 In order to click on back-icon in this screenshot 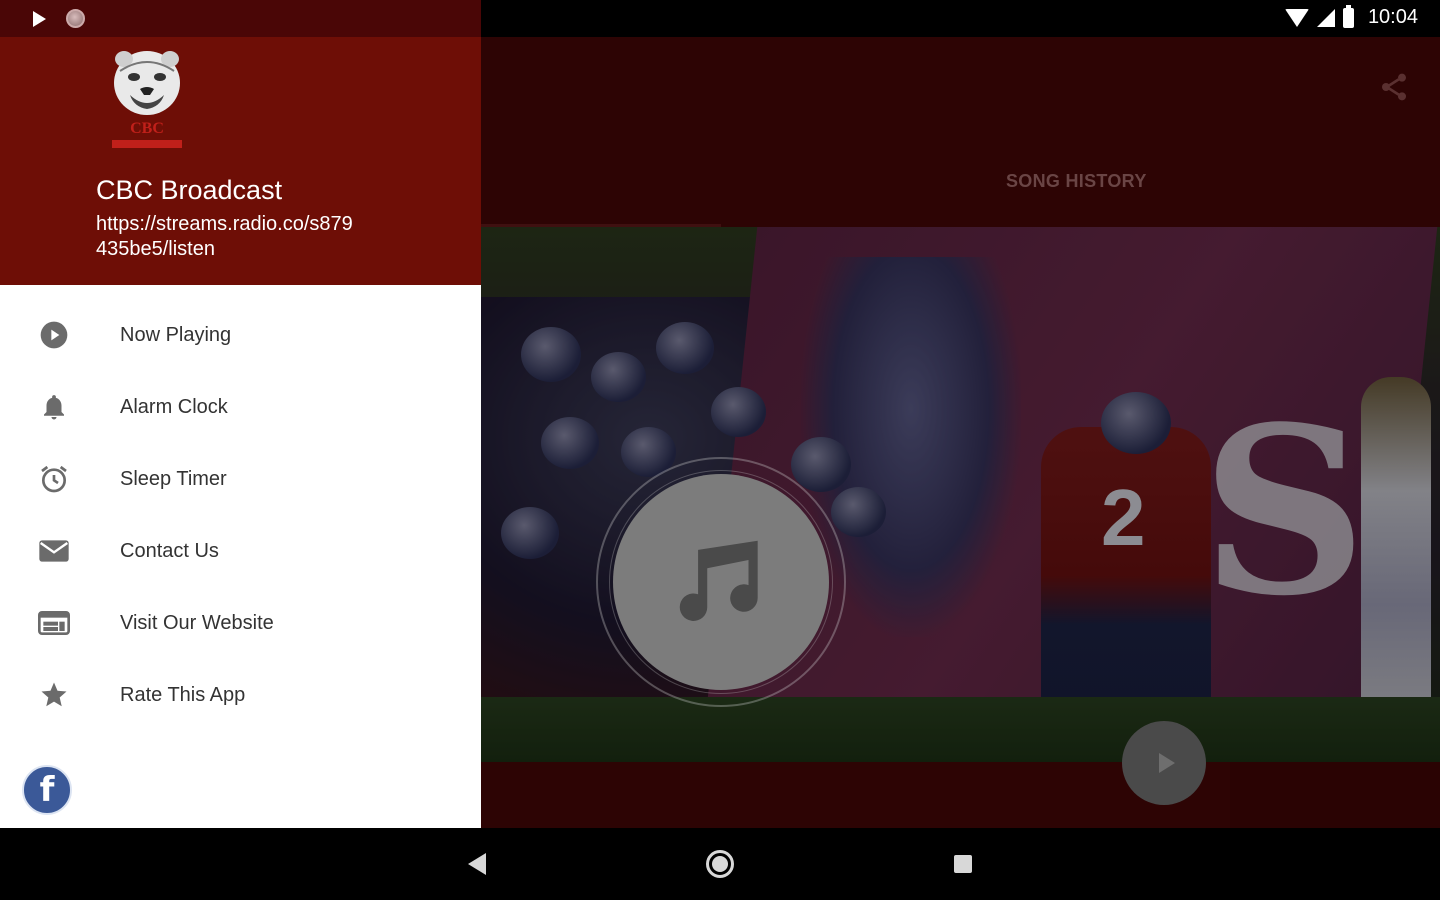, I will do `click(477, 864)`.